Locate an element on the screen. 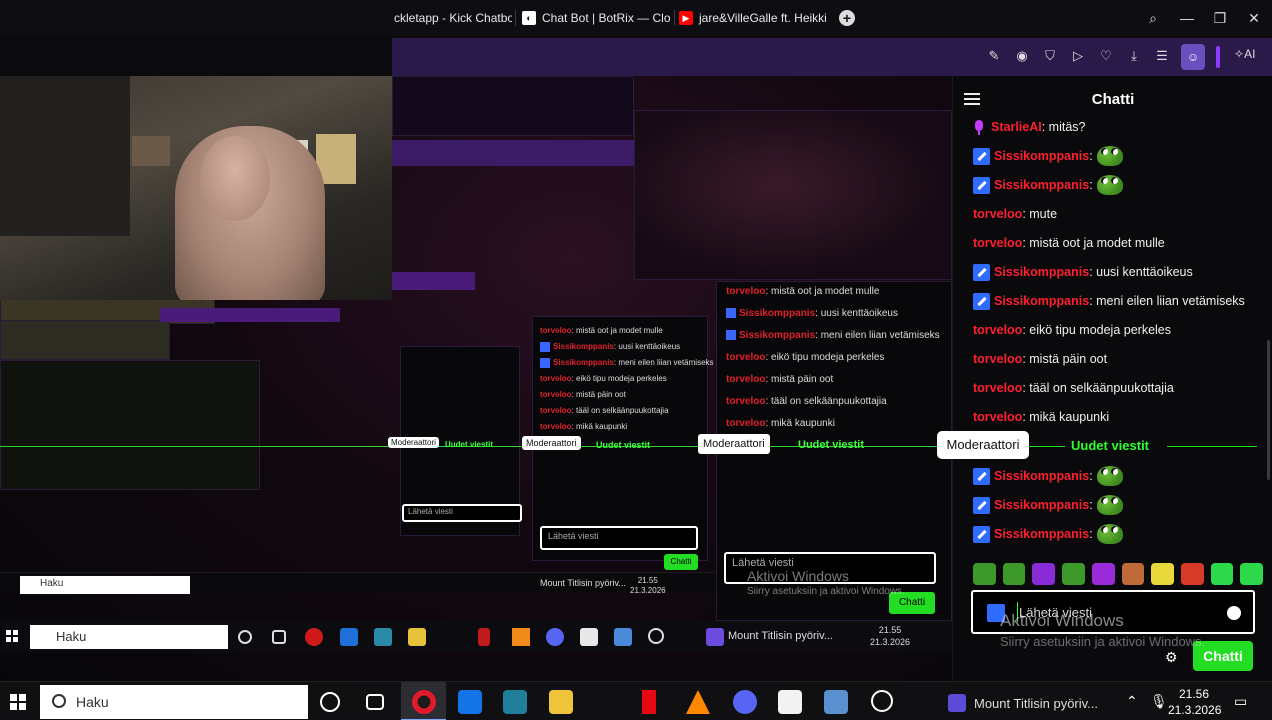  tab-search-icon: ⌕ is located at coordinates (1153, 18).